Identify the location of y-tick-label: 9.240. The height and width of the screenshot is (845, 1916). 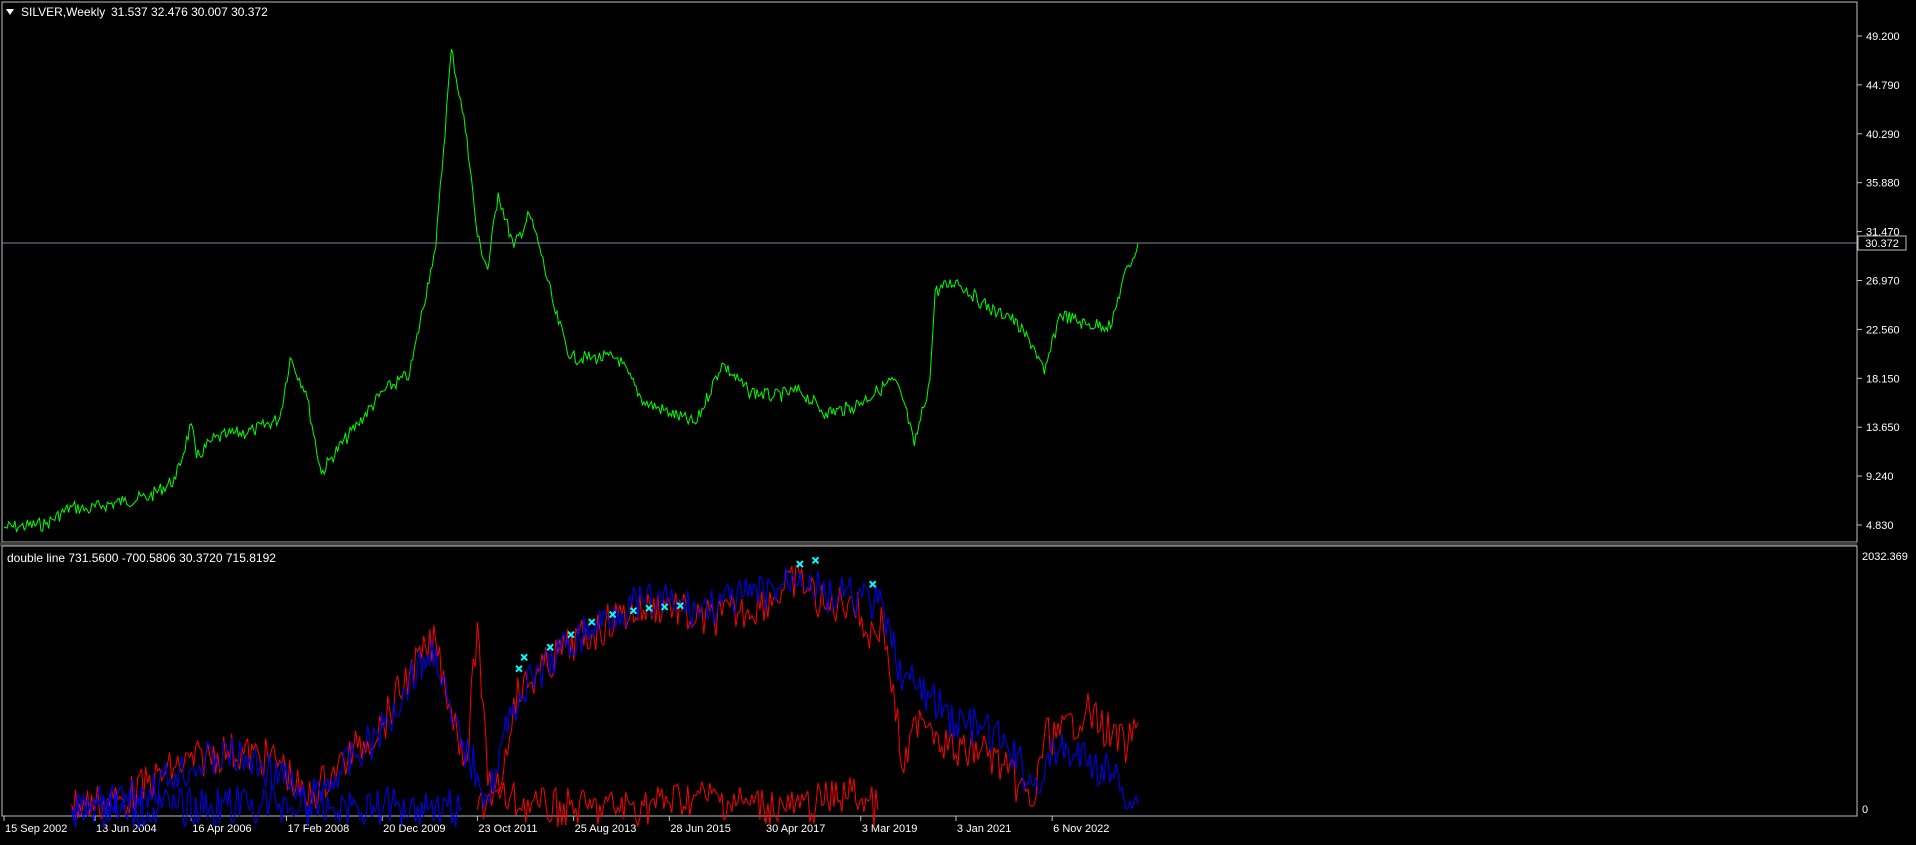
(1880, 477).